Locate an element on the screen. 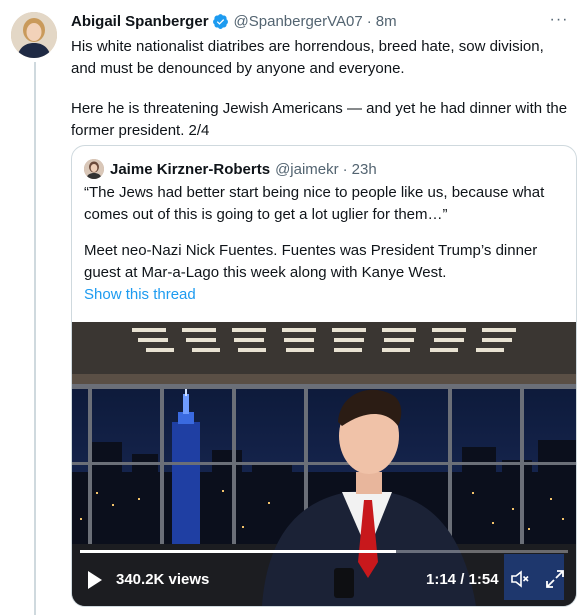 This screenshot has width=585, height=615. video-timestamp: 1:14 / 1:54 is located at coordinates (462, 579).